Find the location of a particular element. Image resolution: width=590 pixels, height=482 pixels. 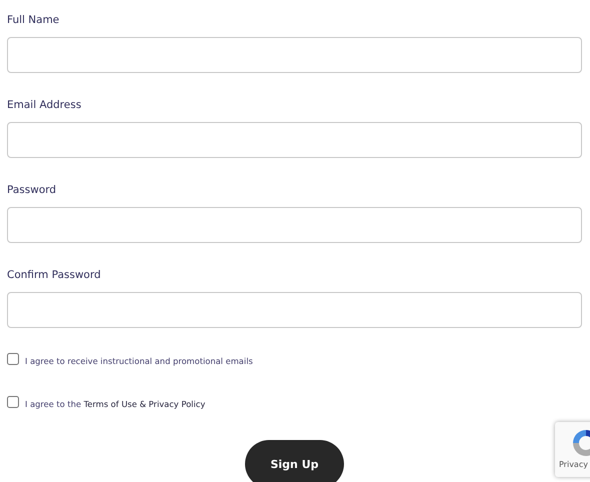

field-label: Password is located at coordinates (32, 190).